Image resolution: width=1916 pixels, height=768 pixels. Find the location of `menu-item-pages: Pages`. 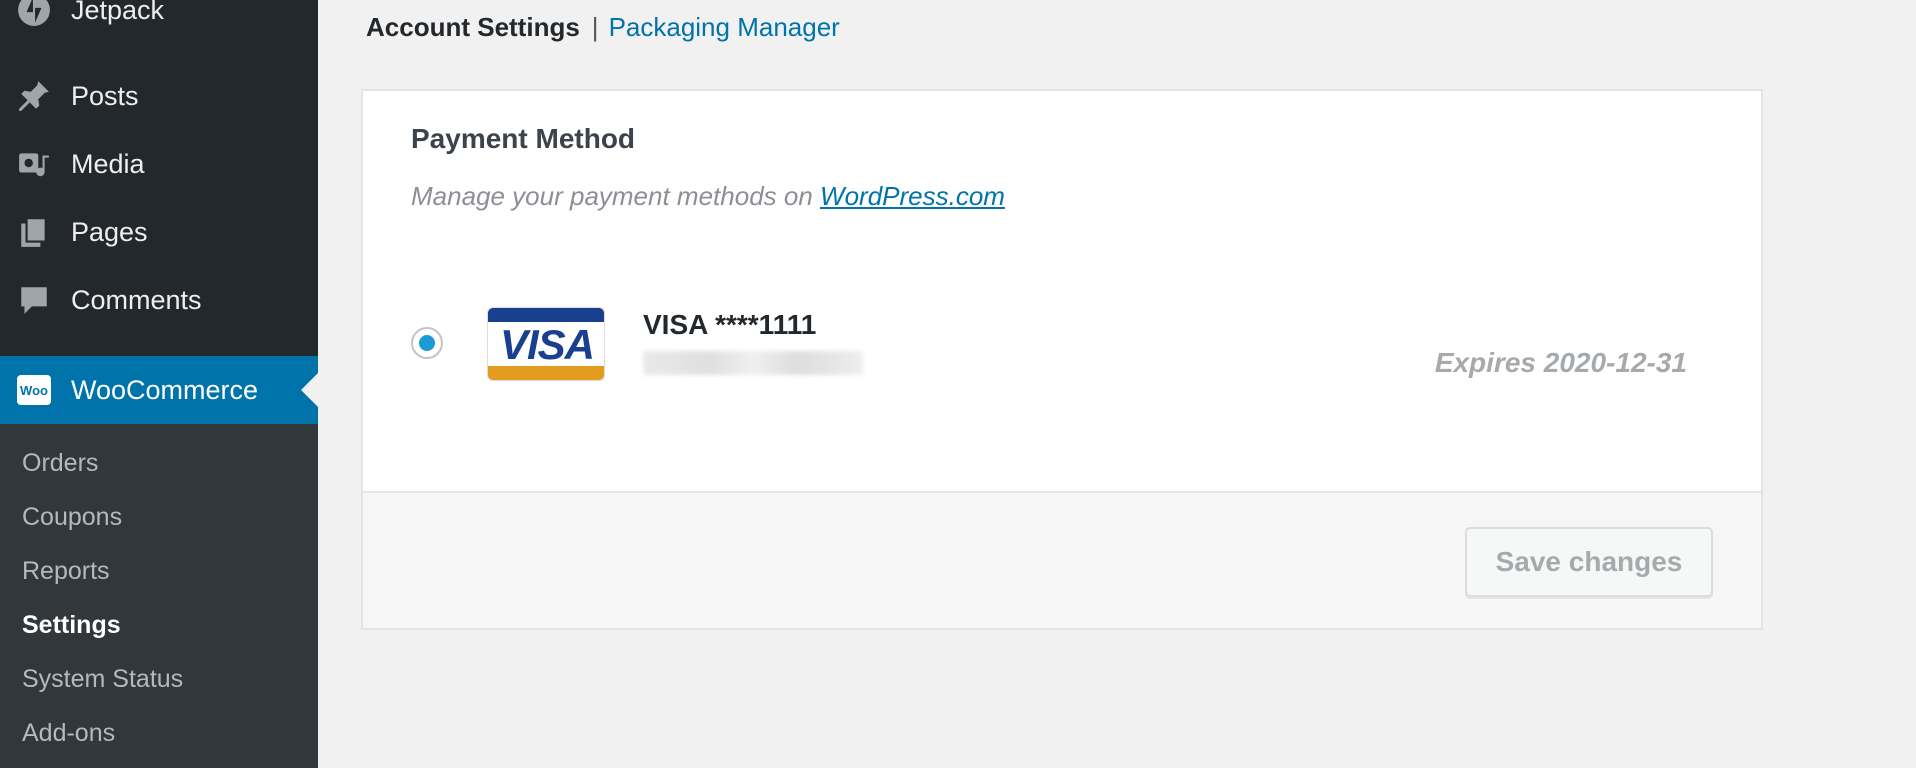

menu-item-pages: Pages is located at coordinates (159, 232).